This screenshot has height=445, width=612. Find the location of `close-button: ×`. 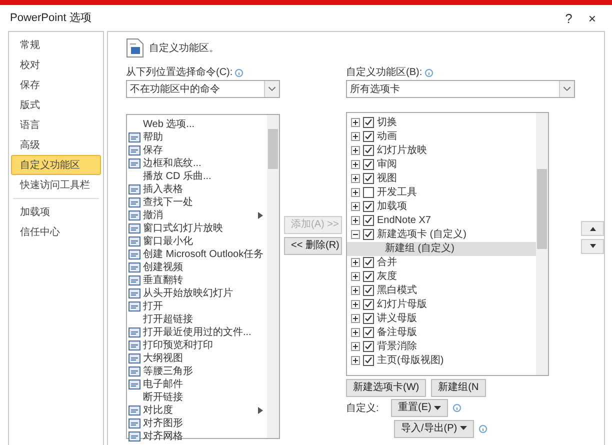

close-button: × is located at coordinates (592, 18).